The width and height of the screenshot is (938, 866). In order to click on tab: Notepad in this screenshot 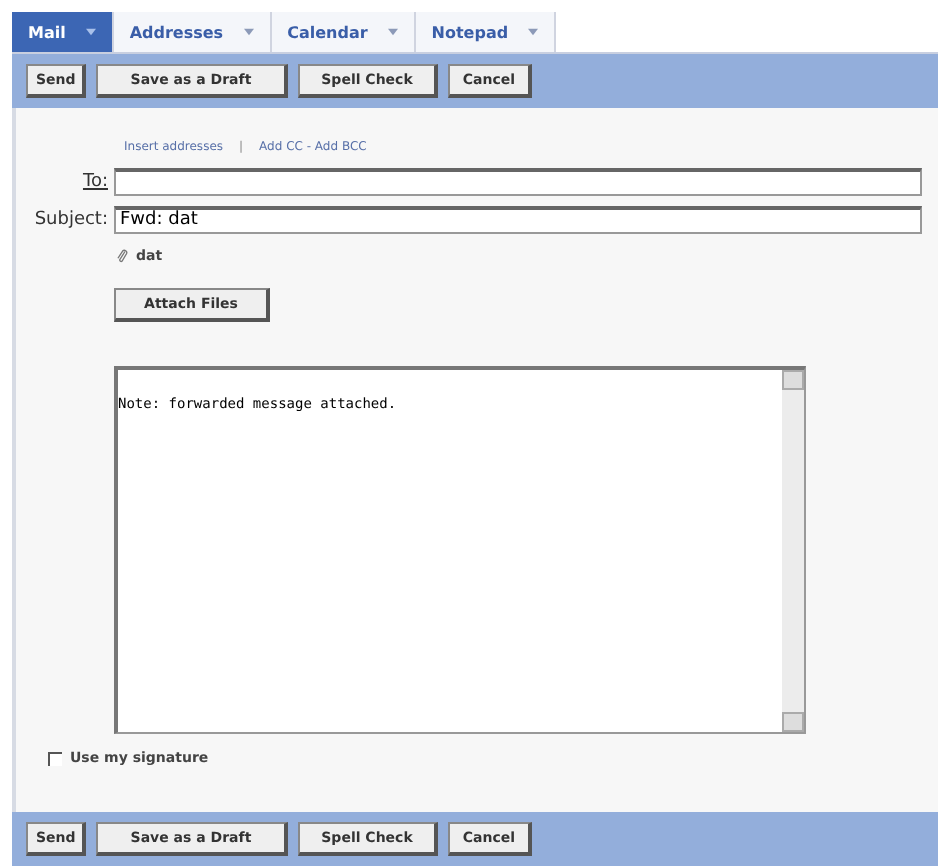, I will do `click(486, 32)`.